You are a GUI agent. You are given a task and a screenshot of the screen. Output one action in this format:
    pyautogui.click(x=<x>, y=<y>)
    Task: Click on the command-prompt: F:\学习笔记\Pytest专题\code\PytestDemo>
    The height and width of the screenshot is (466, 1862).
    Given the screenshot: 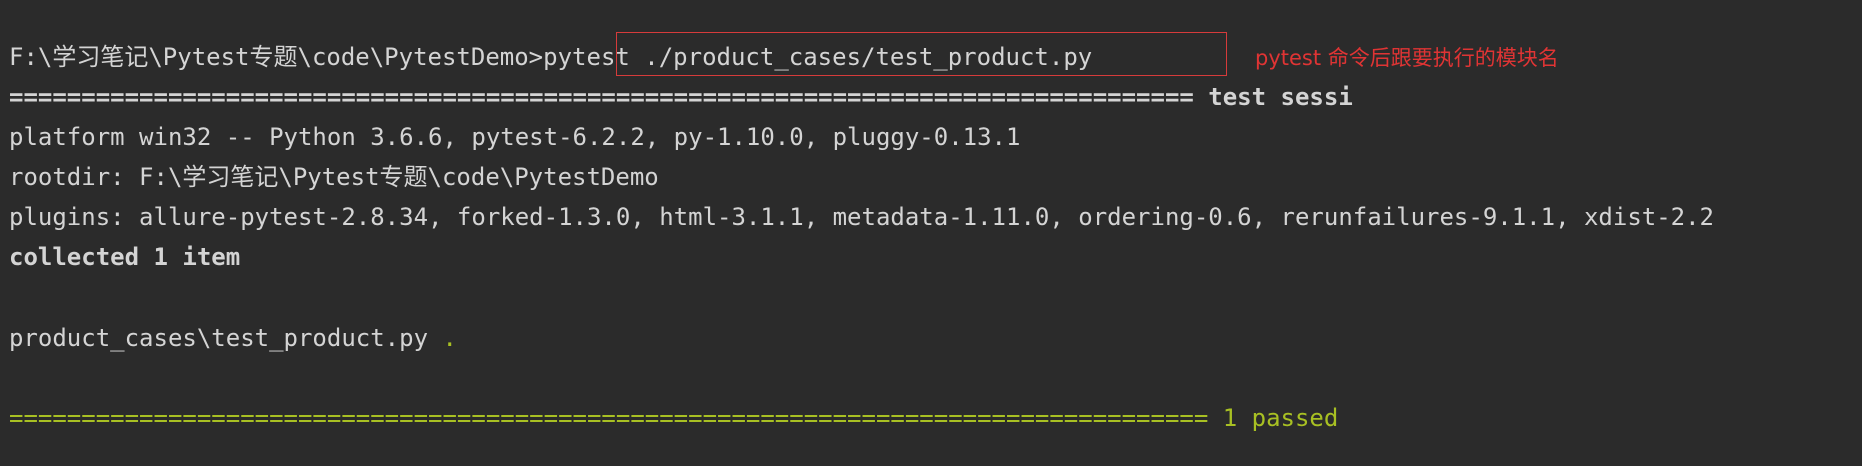 What is the action you would take?
    pyautogui.click(x=276, y=57)
    